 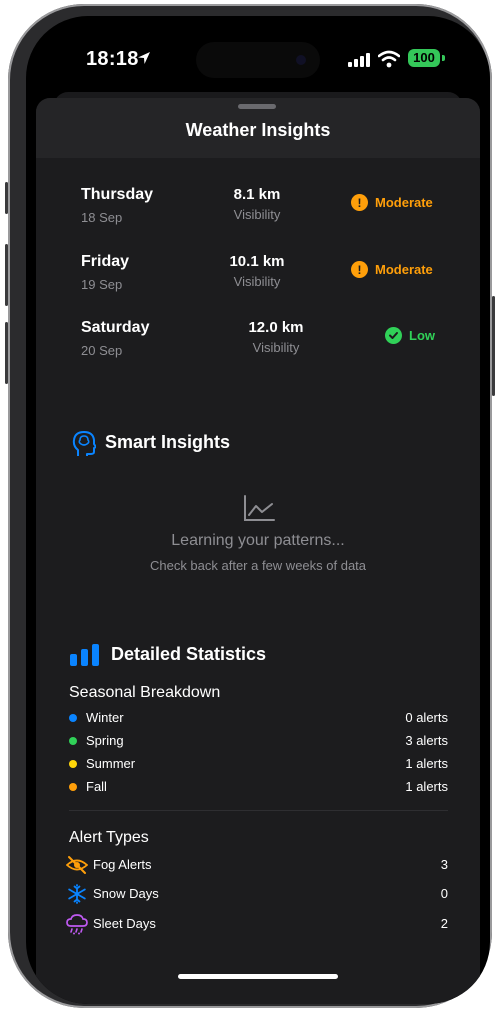 What do you see at coordinates (189, 654) in the screenshot?
I see `detailed-statistics-title: Detailed Statistics` at bounding box center [189, 654].